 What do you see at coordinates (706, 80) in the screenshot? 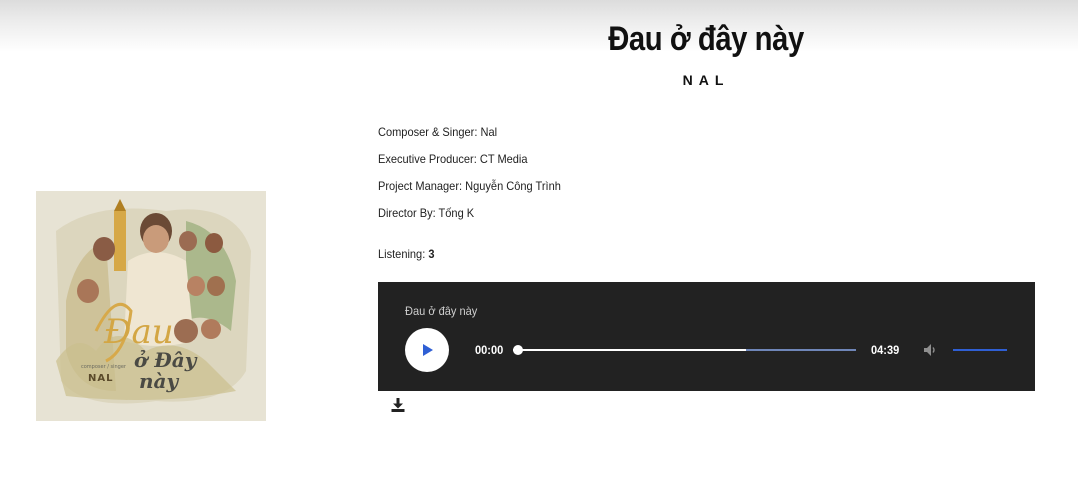
I see `artist-name: NAL` at bounding box center [706, 80].